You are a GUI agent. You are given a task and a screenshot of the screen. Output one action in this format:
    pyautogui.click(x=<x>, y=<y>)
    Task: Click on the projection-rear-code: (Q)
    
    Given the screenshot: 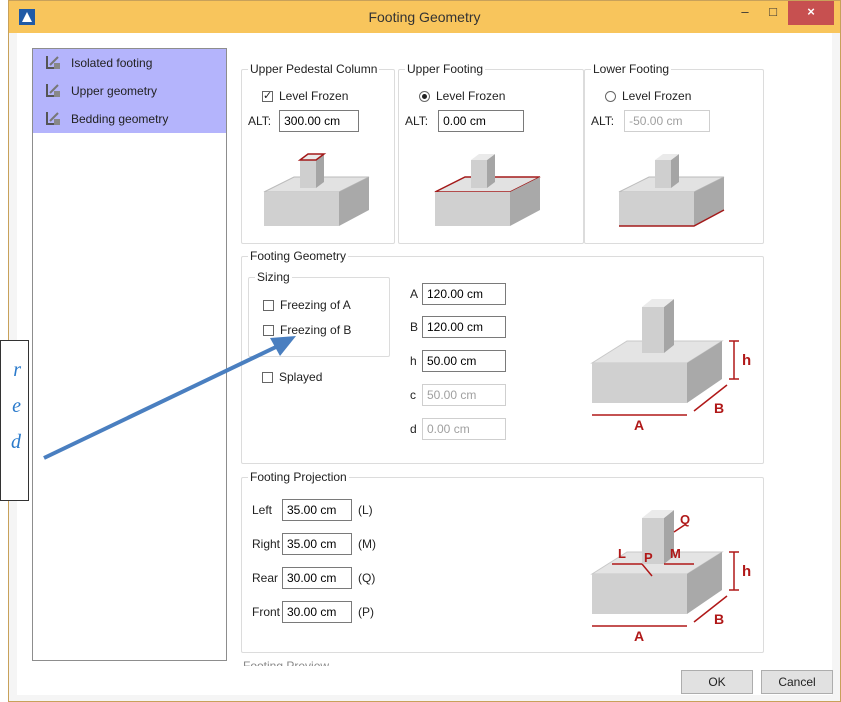 What is the action you would take?
    pyautogui.click(x=367, y=578)
    